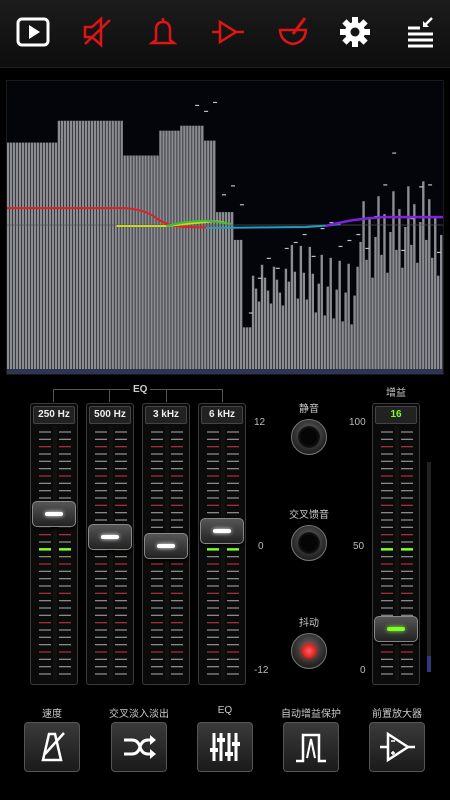 The image size is (450, 800). I want to click on equalizer-icon, so click(225, 747).